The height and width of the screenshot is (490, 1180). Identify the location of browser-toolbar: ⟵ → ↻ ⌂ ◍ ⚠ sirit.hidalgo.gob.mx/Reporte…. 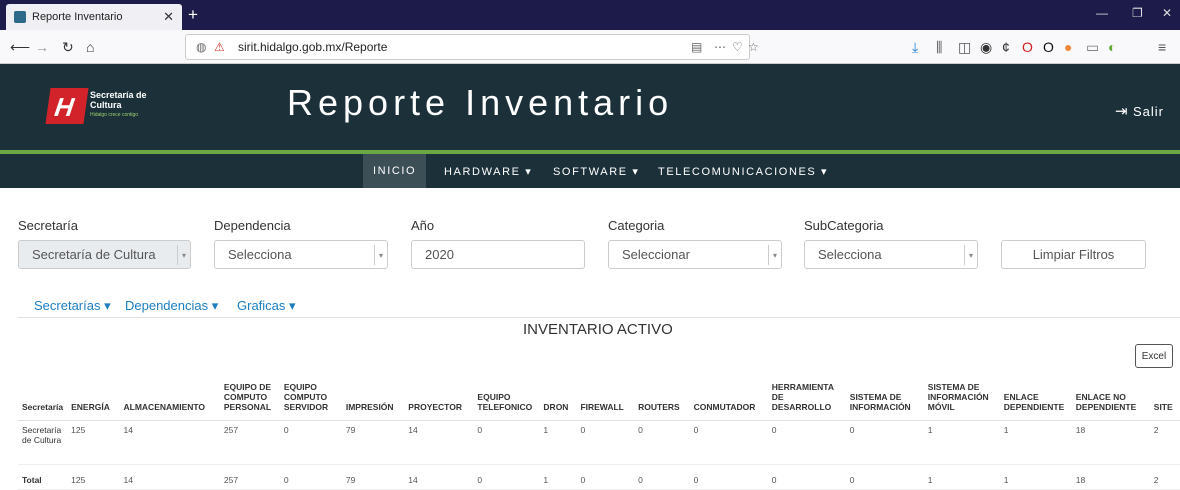
(590, 47).